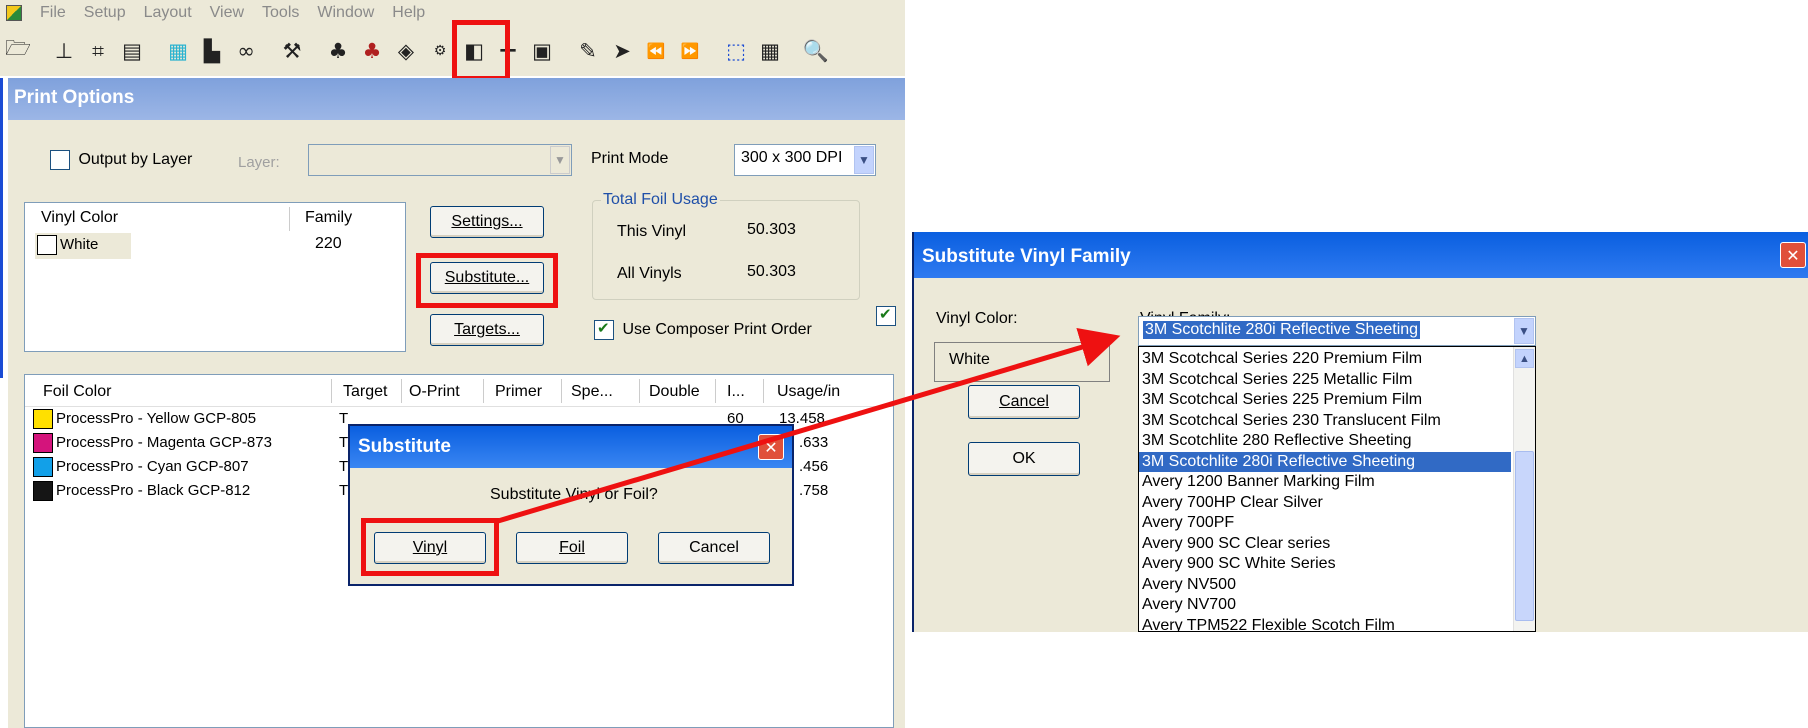  Describe the element at coordinates (152, 466) in the screenshot. I see `foil-name: ProcessPro - Cyan GCP-807` at that location.